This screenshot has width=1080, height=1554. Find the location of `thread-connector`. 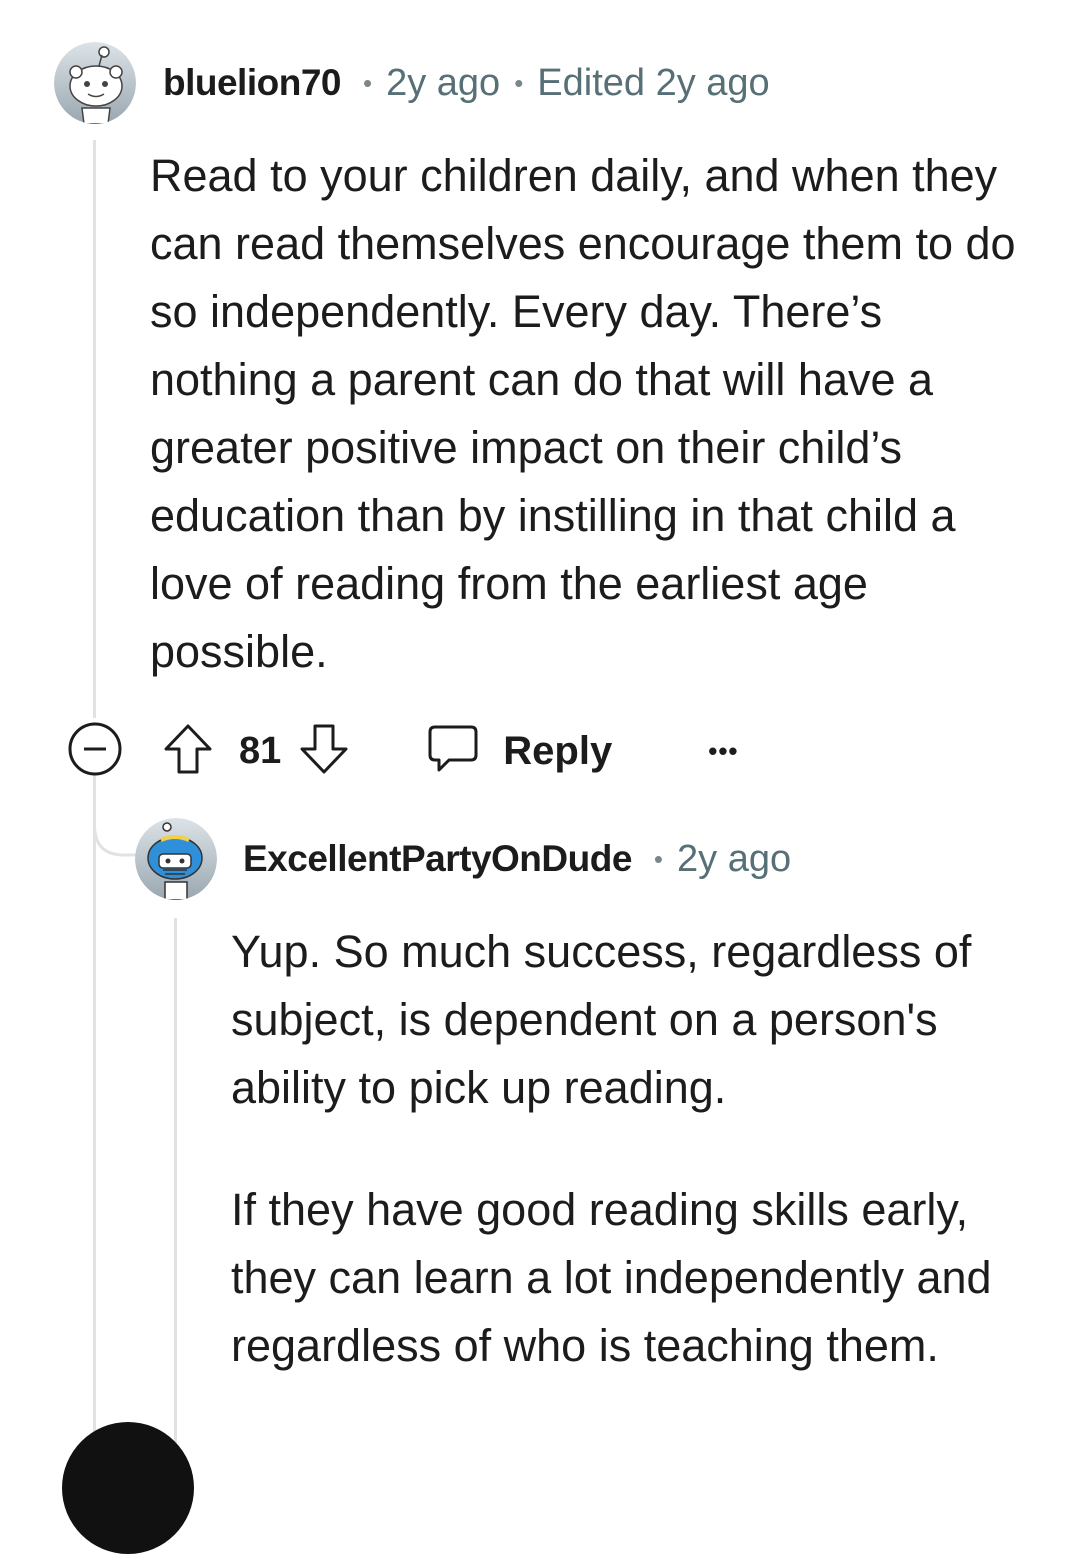

thread-connector is located at coordinates (116, 816).